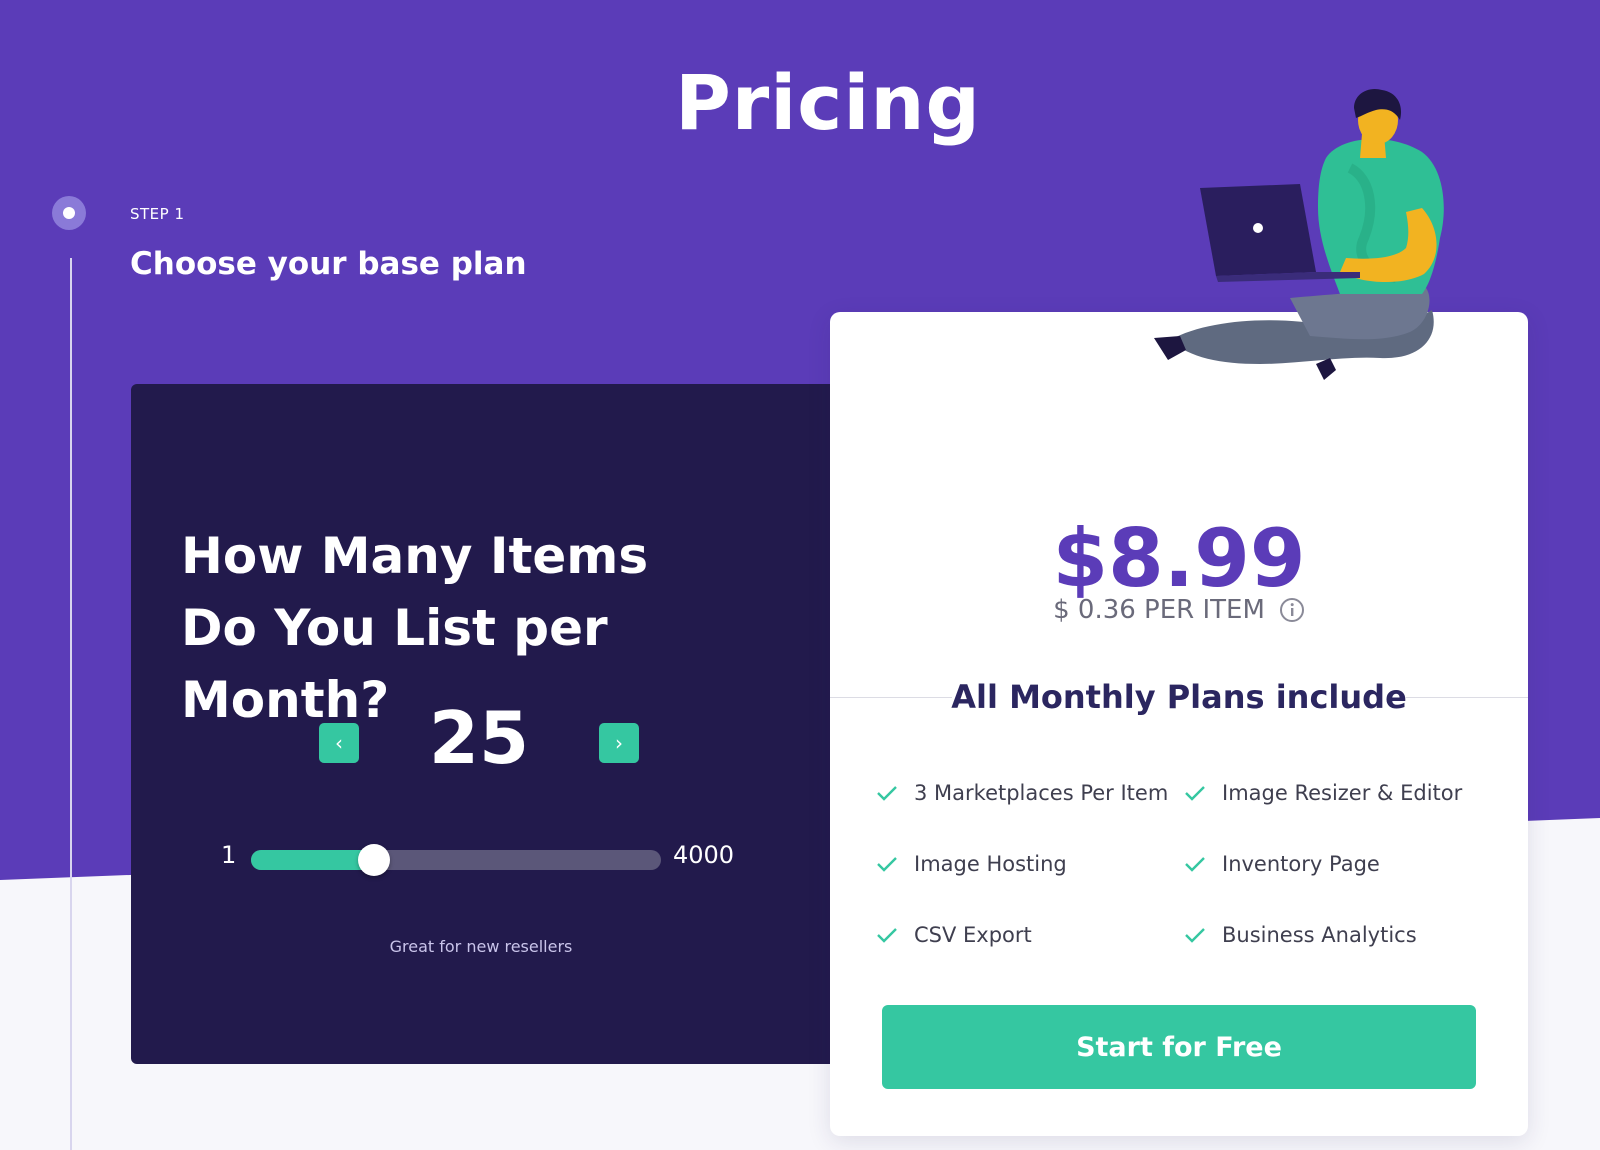 The image size is (1600, 1150). What do you see at coordinates (456, 860) in the screenshot?
I see `item-count-slider` at bounding box center [456, 860].